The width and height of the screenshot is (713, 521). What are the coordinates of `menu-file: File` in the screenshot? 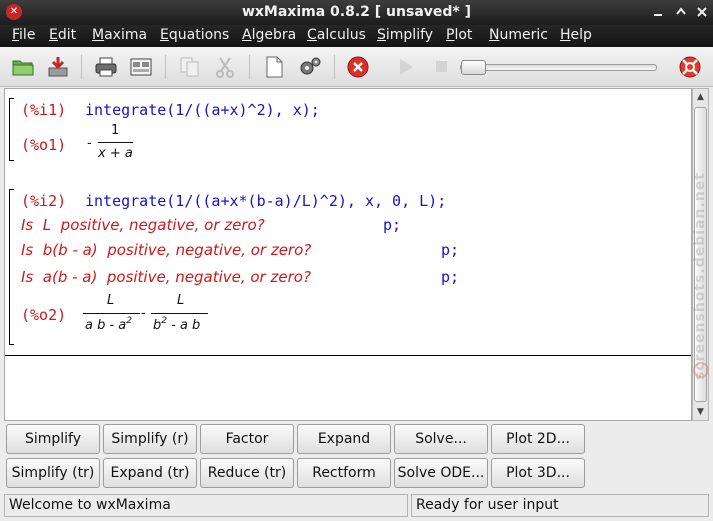 It's located at (23, 35).